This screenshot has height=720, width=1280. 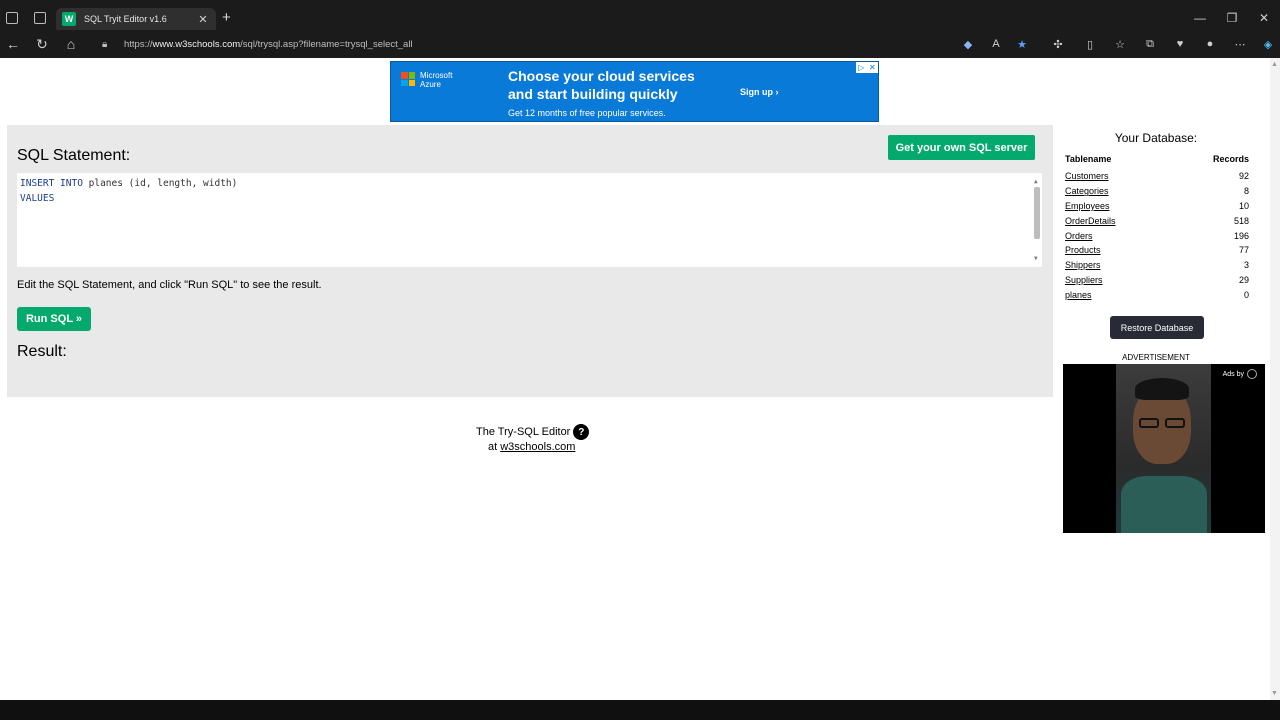 What do you see at coordinates (1087, 191) in the screenshot?
I see `table-link: Categories` at bounding box center [1087, 191].